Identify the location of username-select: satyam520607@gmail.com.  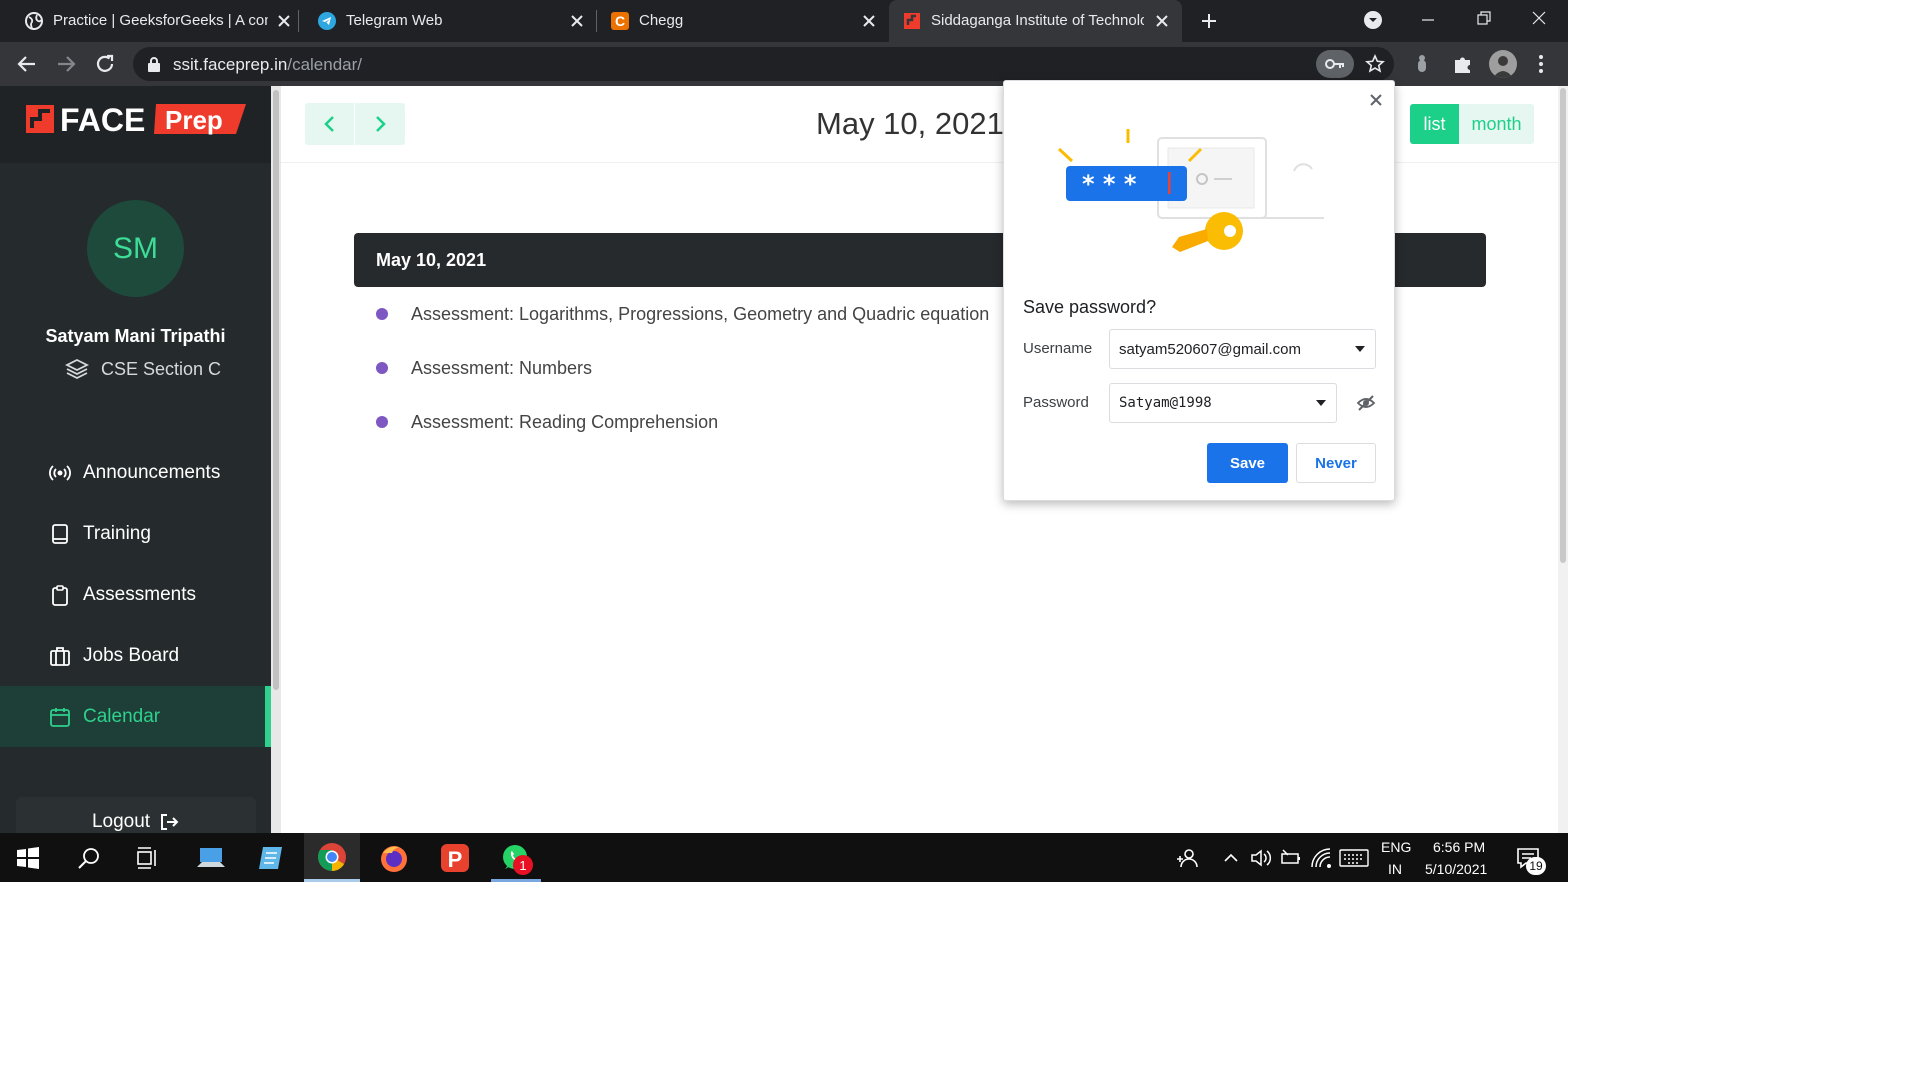
(1242, 349).